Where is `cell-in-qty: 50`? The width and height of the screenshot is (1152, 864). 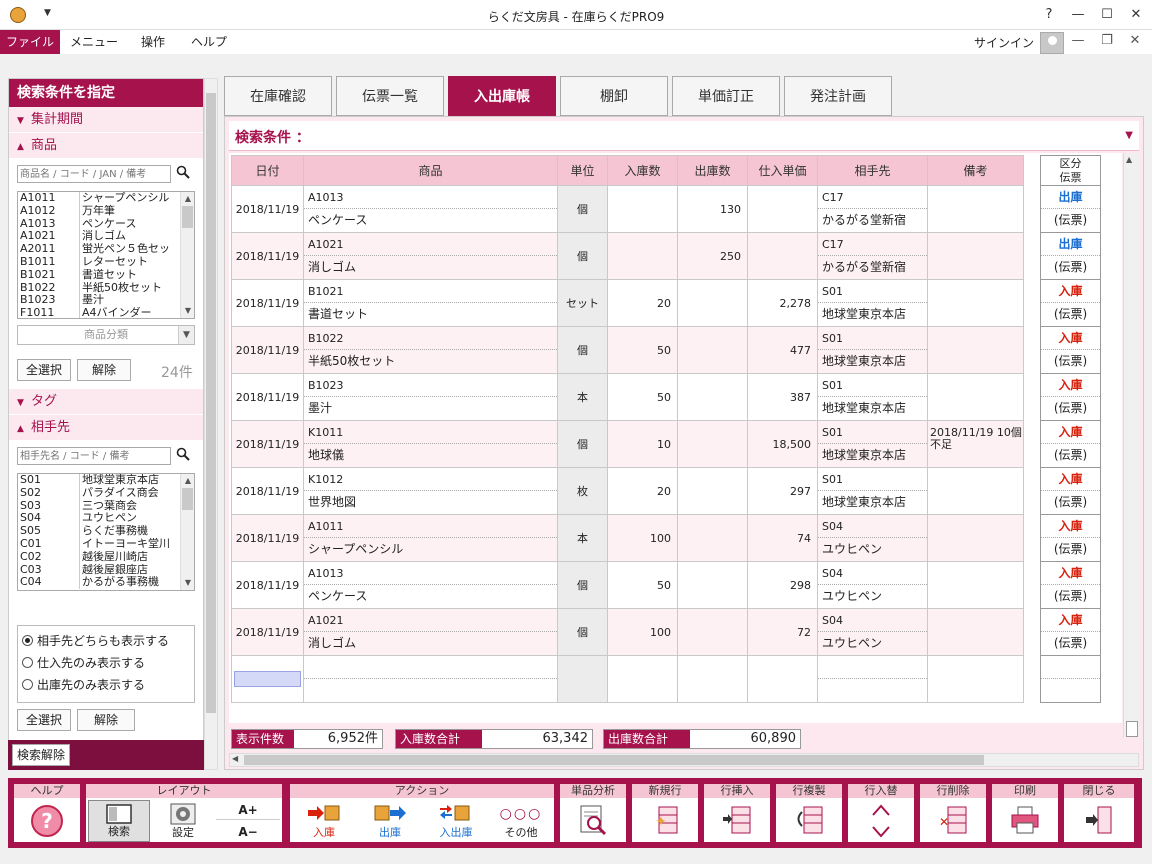 cell-in-qty: 50 is located at coordinates (642, 585).